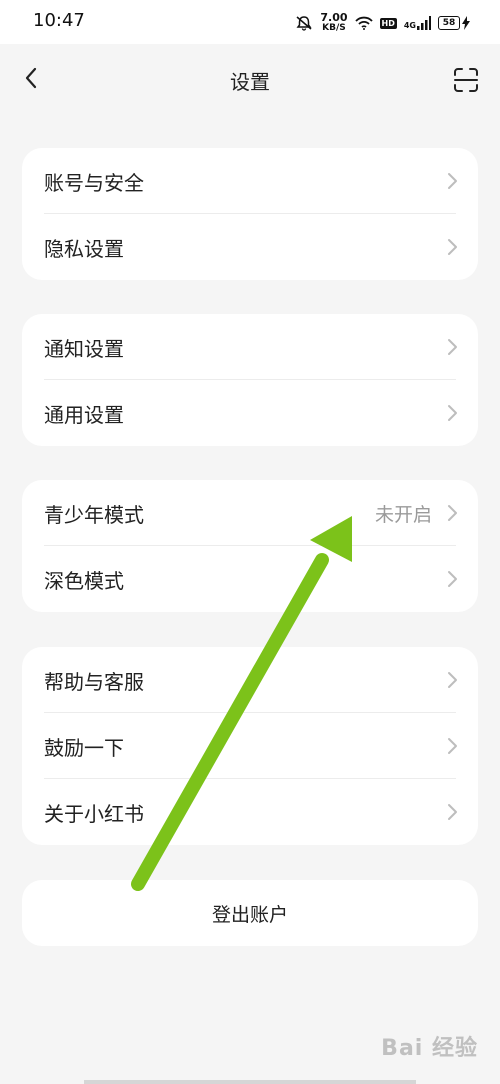 This screenshot has height=1084, width=500. Describe the element at coordinates (250, 181) in the screenshot. I see `settings-item-account-security: 账号与安全` at that location.